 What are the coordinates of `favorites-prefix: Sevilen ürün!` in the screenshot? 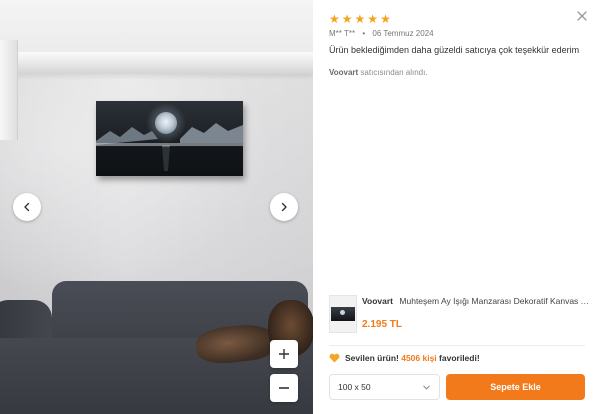 It's located at (372, 358).